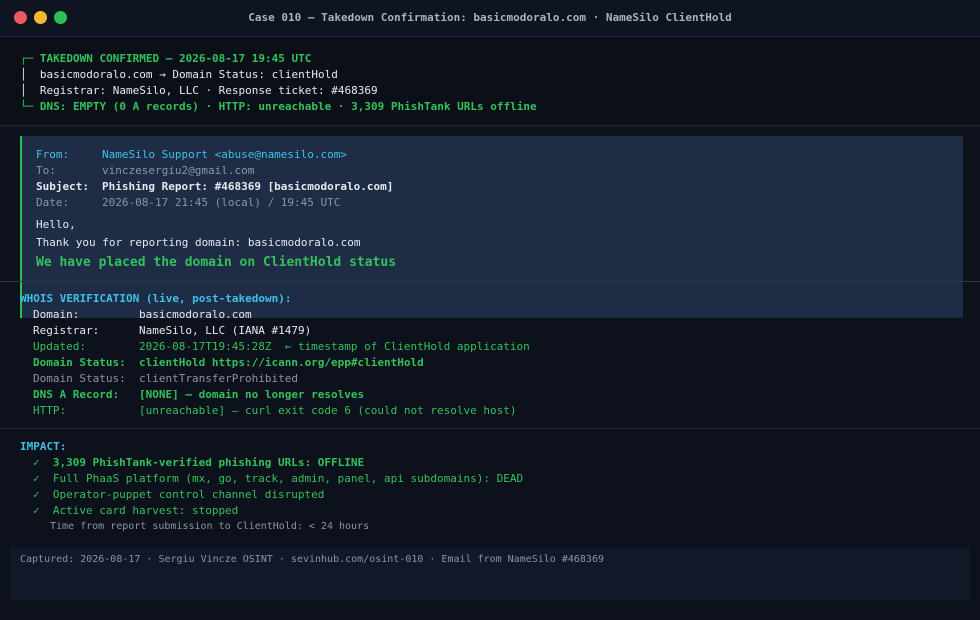  Describe the element at coordinates (76, 394) in the screenshot. I see `whois-label: DNS A Record:` at that location.